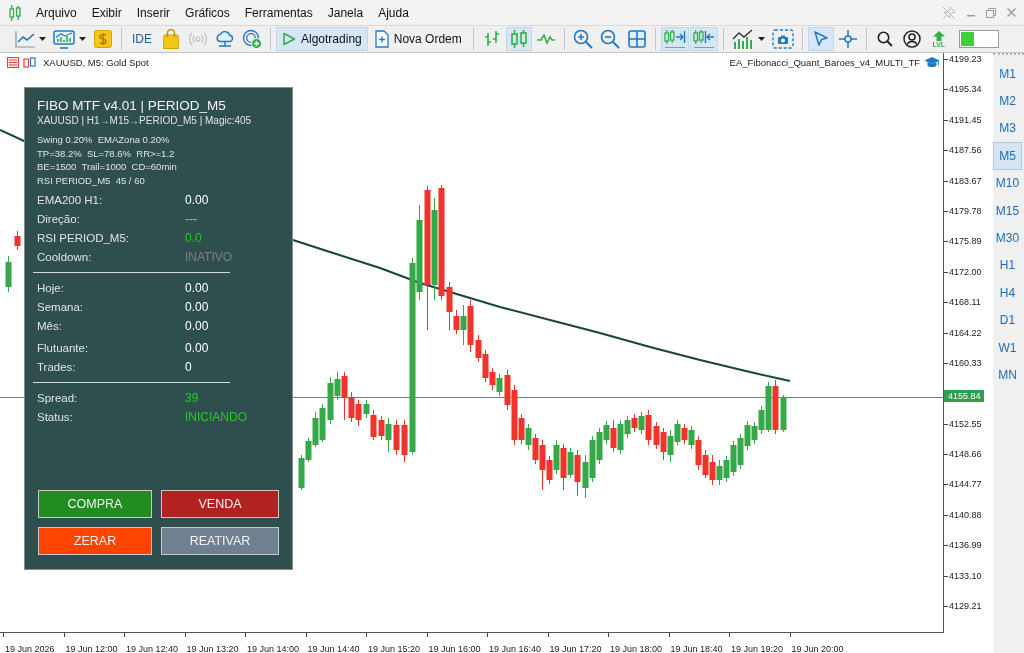 The height and width of the screenshot is (653, 1024). I want to click on price-label: 4152.55, so click(965, 423).